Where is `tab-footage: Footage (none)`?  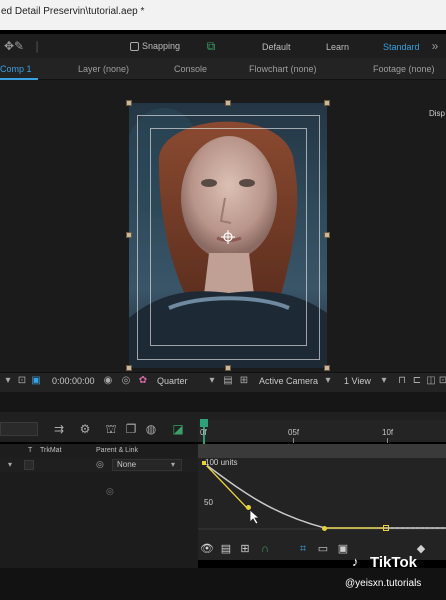
tab-footage: Footage (none) is located at coordinates (404, 69).